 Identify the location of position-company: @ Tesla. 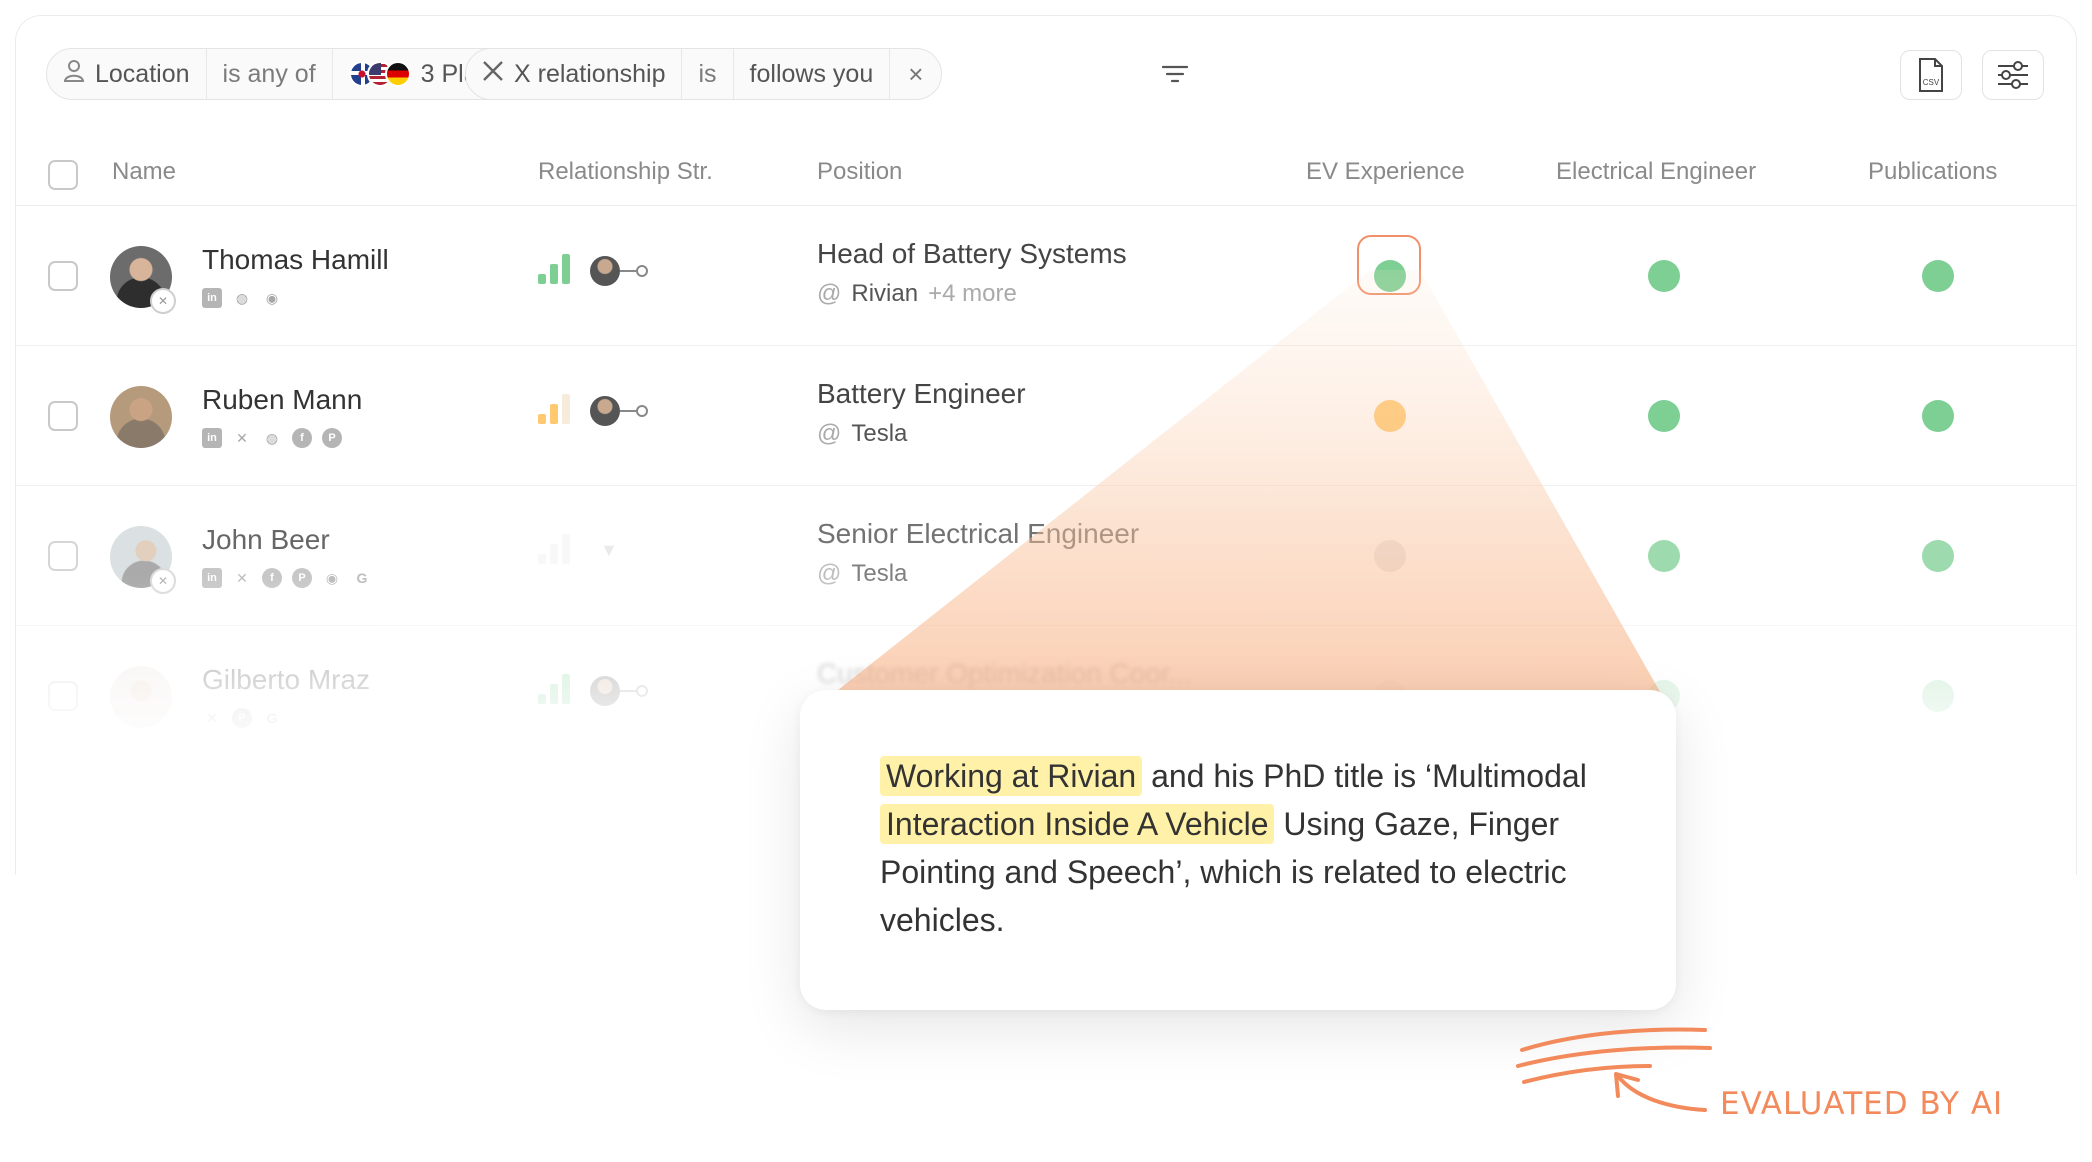
(862, 574).